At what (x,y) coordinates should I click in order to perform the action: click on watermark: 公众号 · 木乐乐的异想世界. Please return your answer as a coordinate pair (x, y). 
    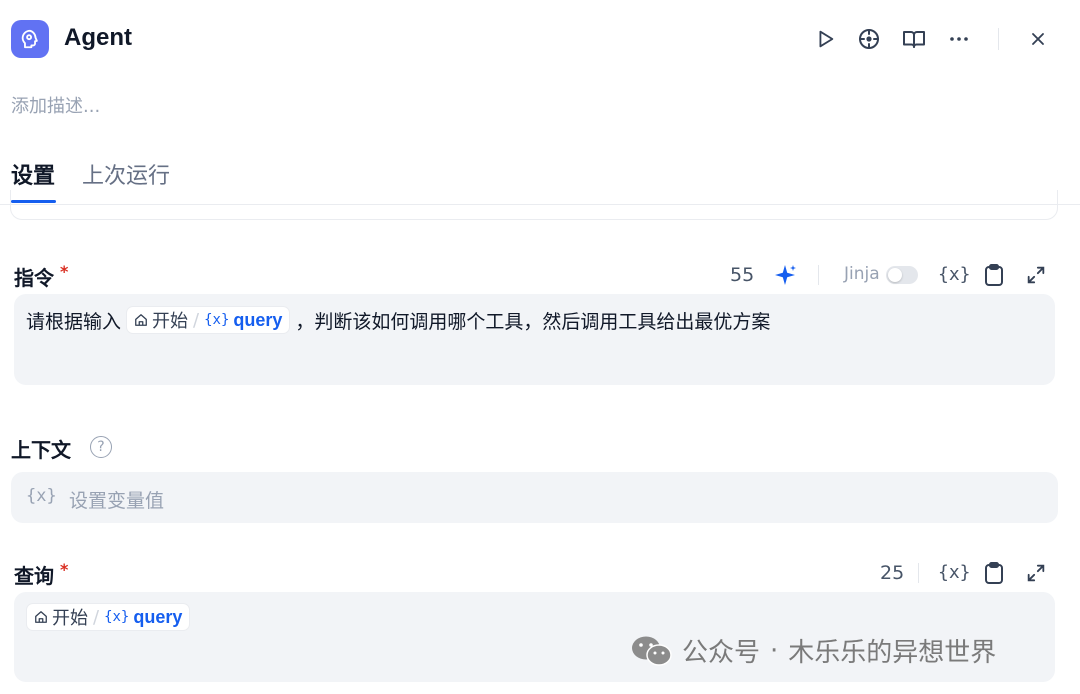
    Looking at the image, I should click on (813, 650).